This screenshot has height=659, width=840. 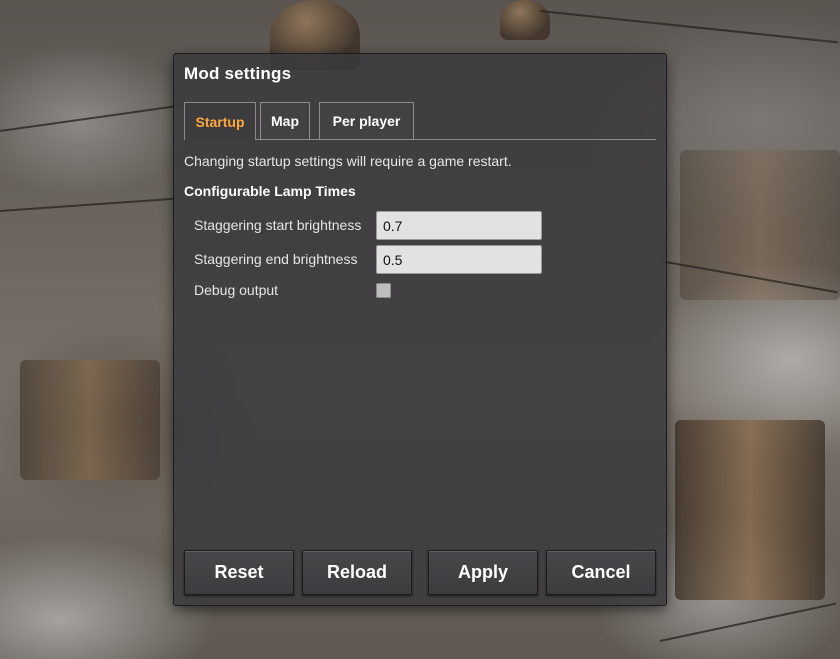 What do you see at coordinates (220, 121) in the screenshot?
I see `tab-startup: Startup` at bounding box center [220, 121].